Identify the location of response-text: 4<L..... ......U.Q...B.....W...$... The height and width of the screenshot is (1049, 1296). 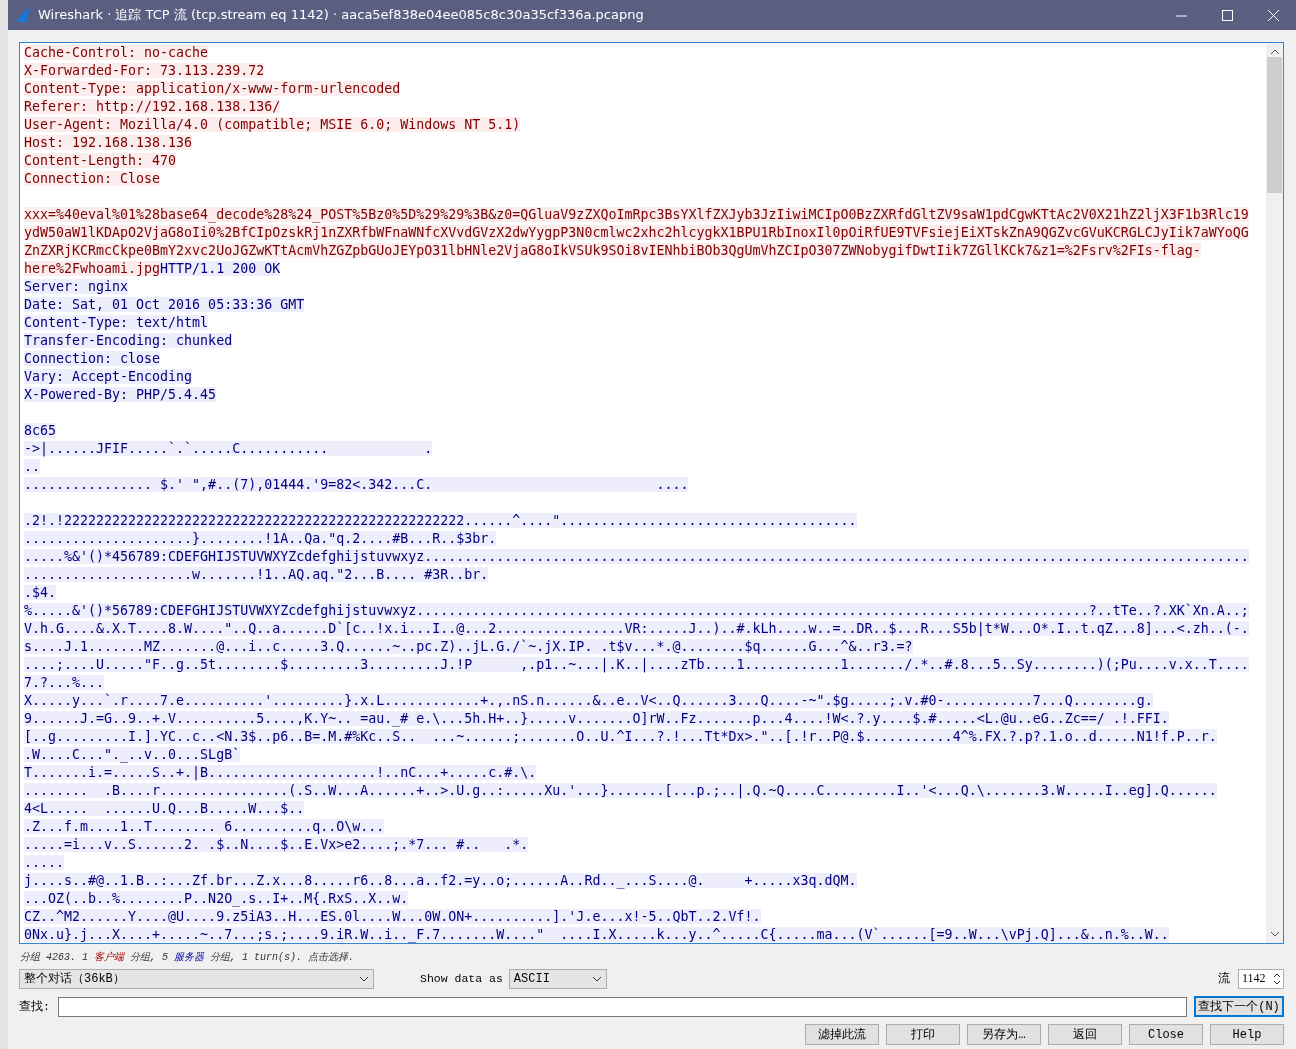
(164, 808).